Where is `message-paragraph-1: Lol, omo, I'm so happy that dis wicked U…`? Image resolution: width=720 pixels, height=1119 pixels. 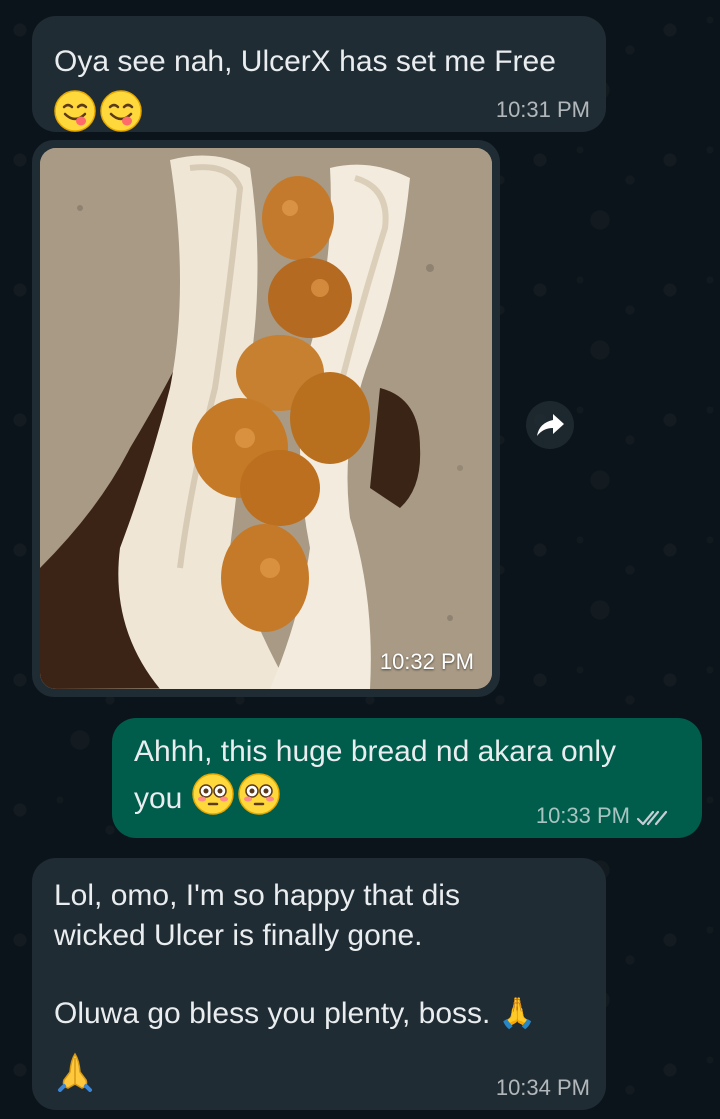
message-paragraph-1: Lol, omo, I'm so happy that dis wicked U… is located at coordinates (257, 915).